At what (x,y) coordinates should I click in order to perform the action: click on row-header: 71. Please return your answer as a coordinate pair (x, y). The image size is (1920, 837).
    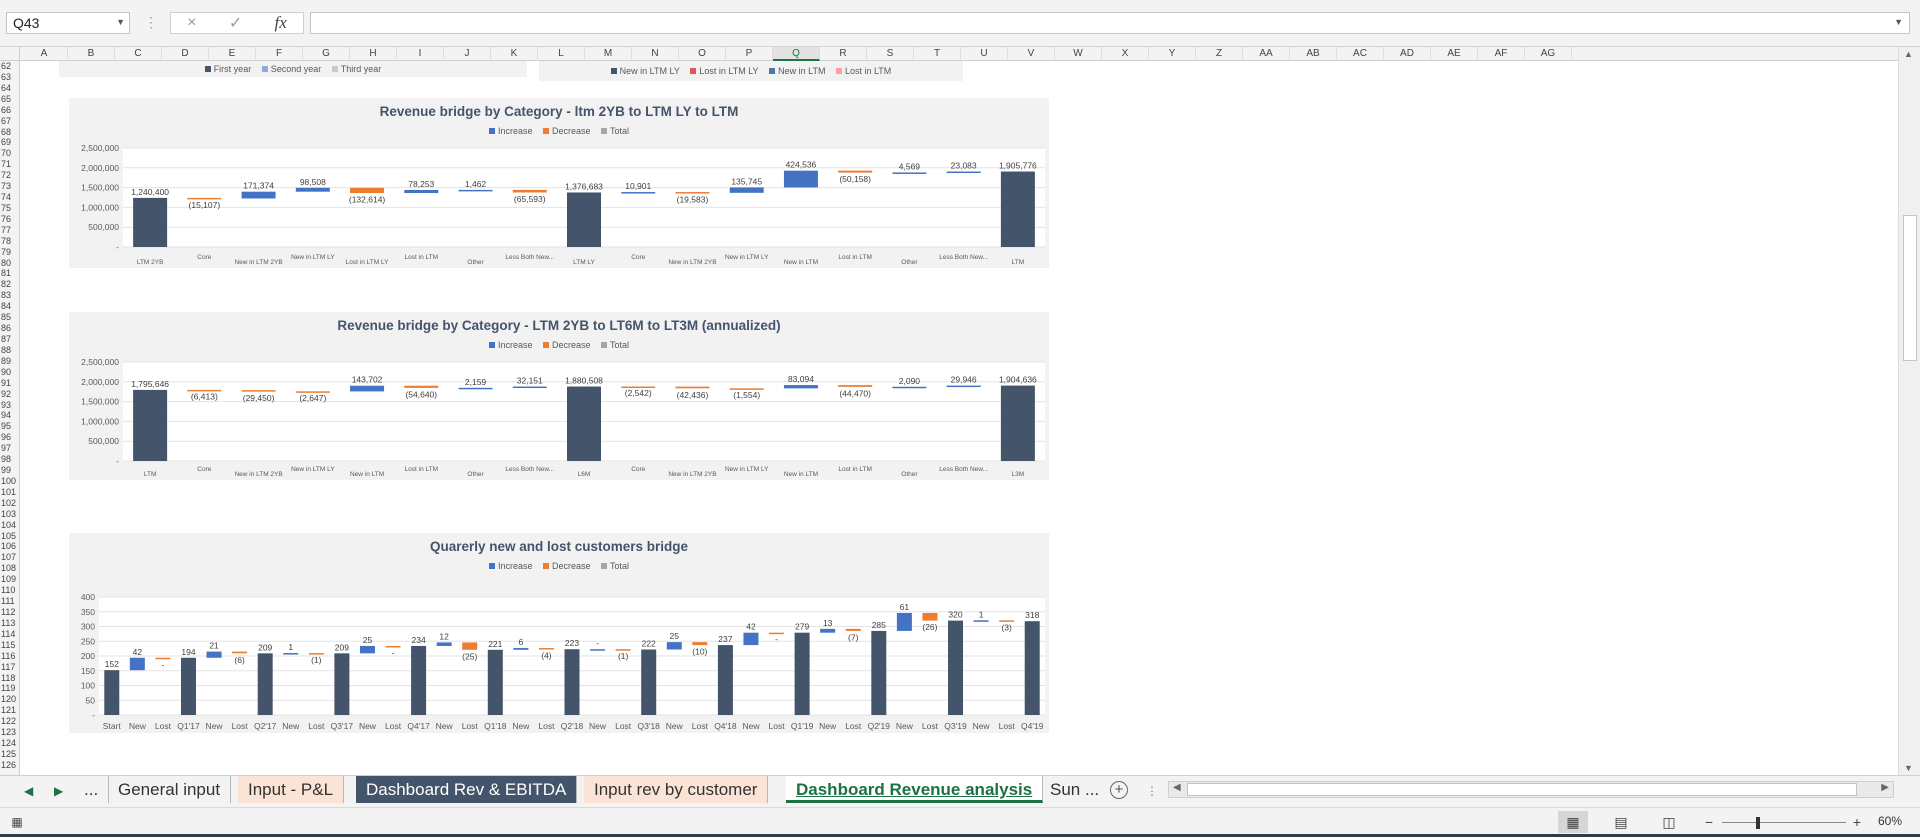
    Looking at the image, I should click on (9, 164).